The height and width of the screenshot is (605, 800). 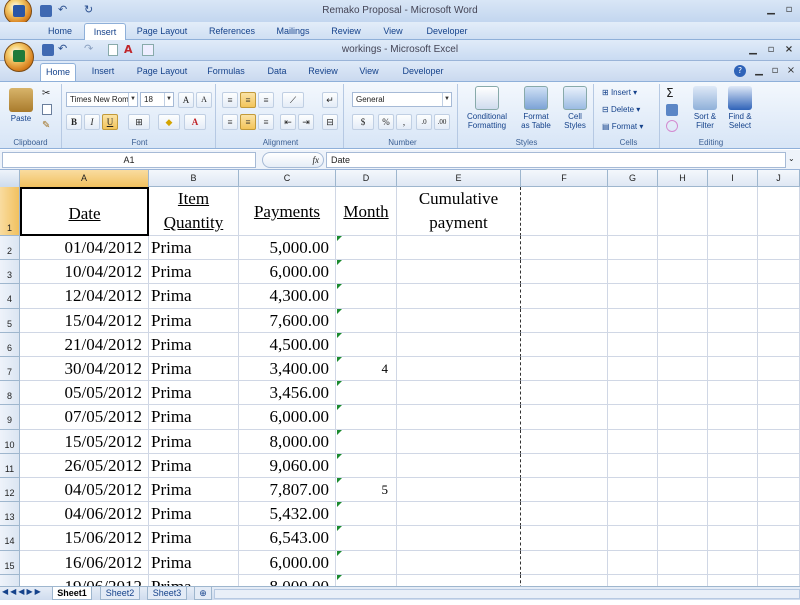 I want to click on column-header-e: E, so click(x=459, y=178).